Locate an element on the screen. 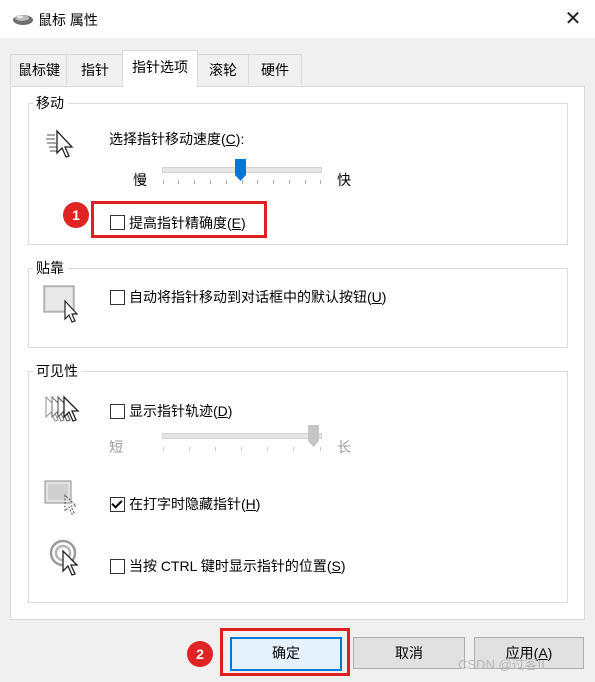  trail-length-track is located at coordinates (242, 436).